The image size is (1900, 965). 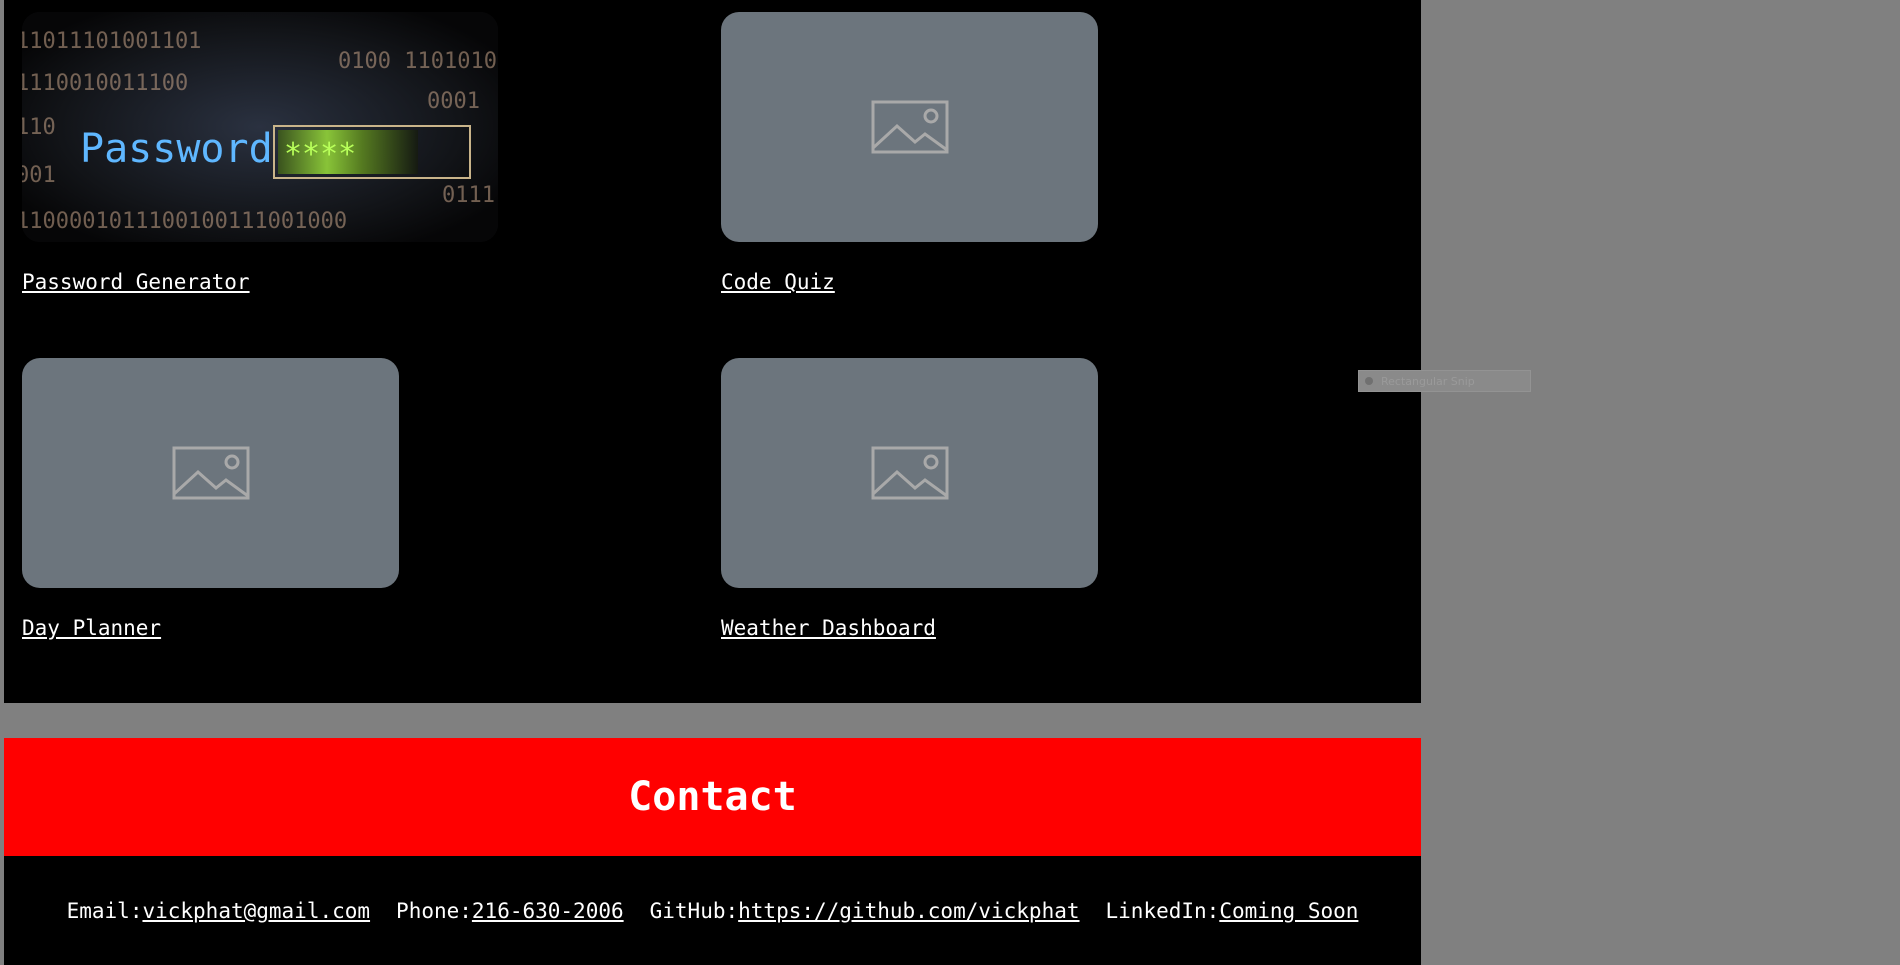 I want to click on github-label: GitHub:, so click(x=694, y=910).